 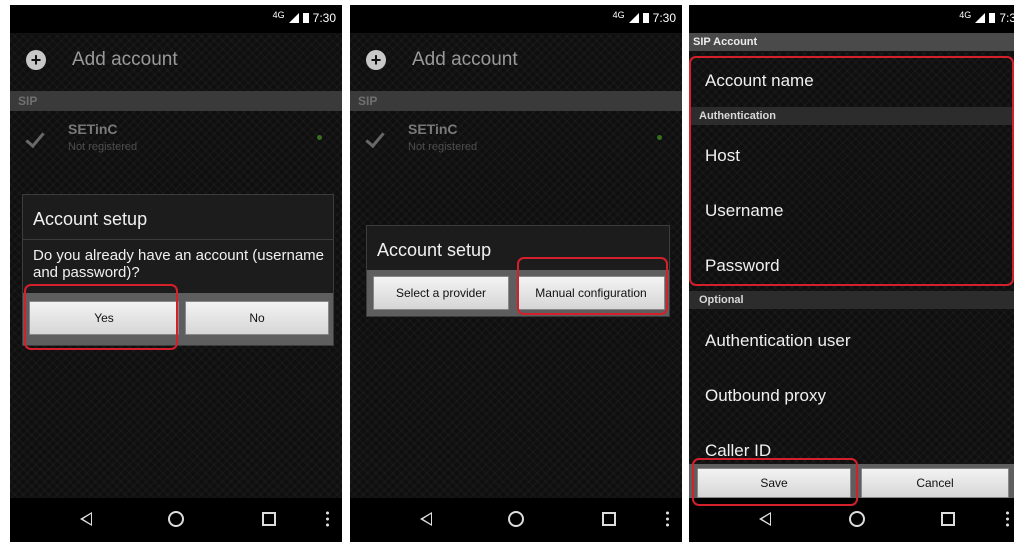 What do you see at coordinates (441, 293) in the screenshot?
I see `select-provider-button: Select a provider` at bounding box center [441, 293].